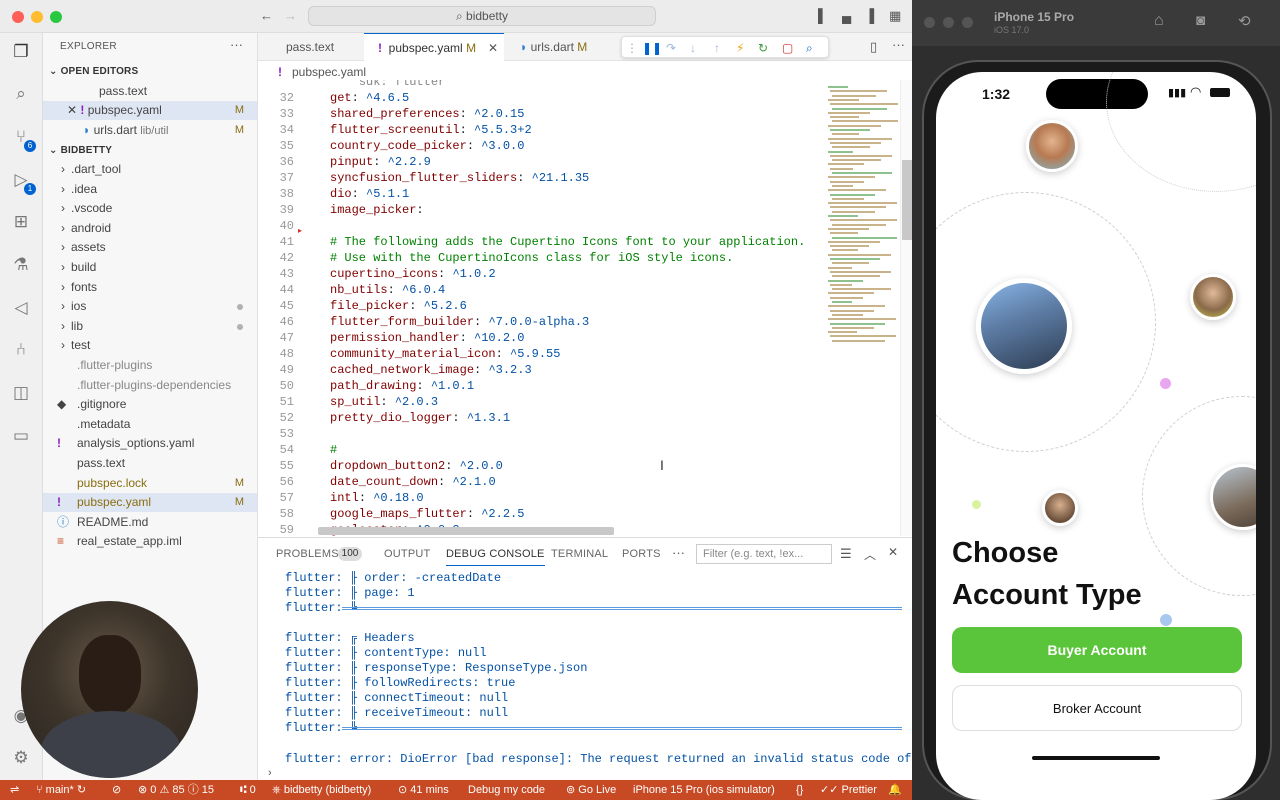  Describe the element at coordinates (678, 552) in the screenshot. I see `more-panels-icon: ···` at that location.